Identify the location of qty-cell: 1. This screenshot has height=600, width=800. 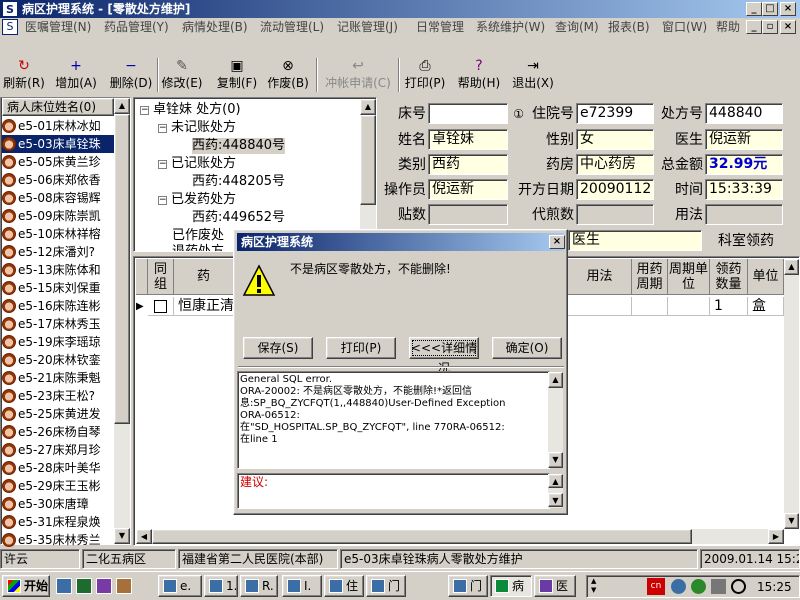
(729, 306).